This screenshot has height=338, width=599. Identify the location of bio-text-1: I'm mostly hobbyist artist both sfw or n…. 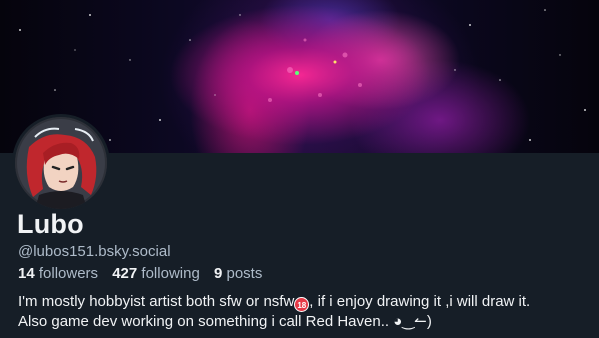
(156, 301).